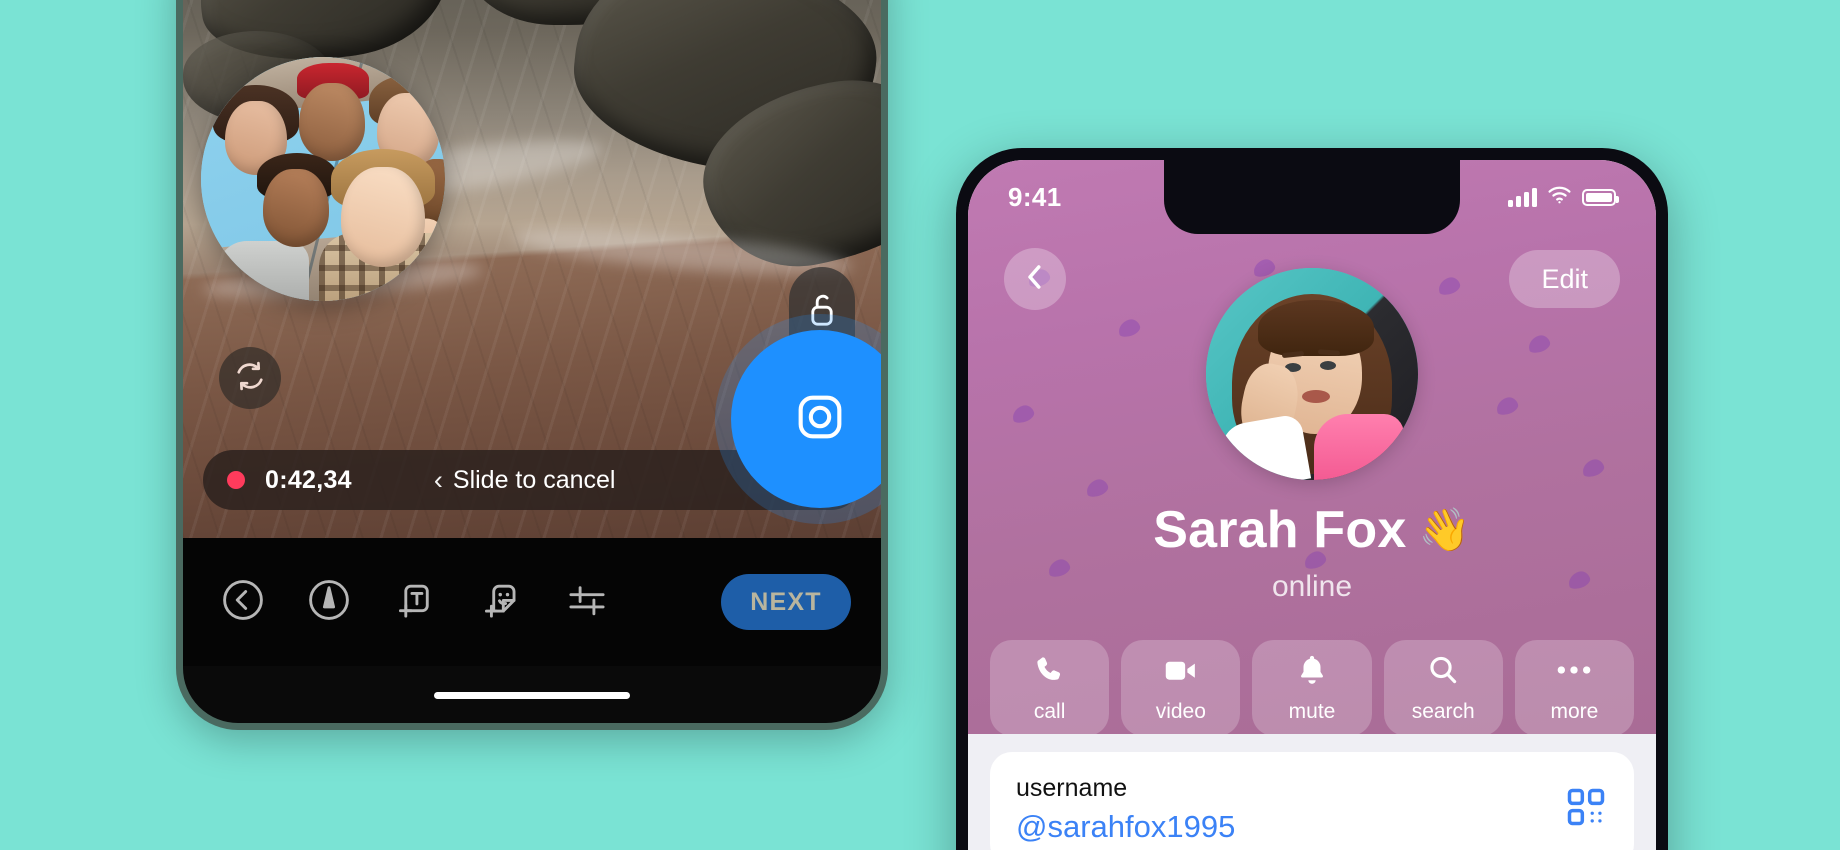  What do you see at coordinates (1312, 197) in the screenshot?
I see `status-bar: 9:41` at bounding box center [1312, 197].